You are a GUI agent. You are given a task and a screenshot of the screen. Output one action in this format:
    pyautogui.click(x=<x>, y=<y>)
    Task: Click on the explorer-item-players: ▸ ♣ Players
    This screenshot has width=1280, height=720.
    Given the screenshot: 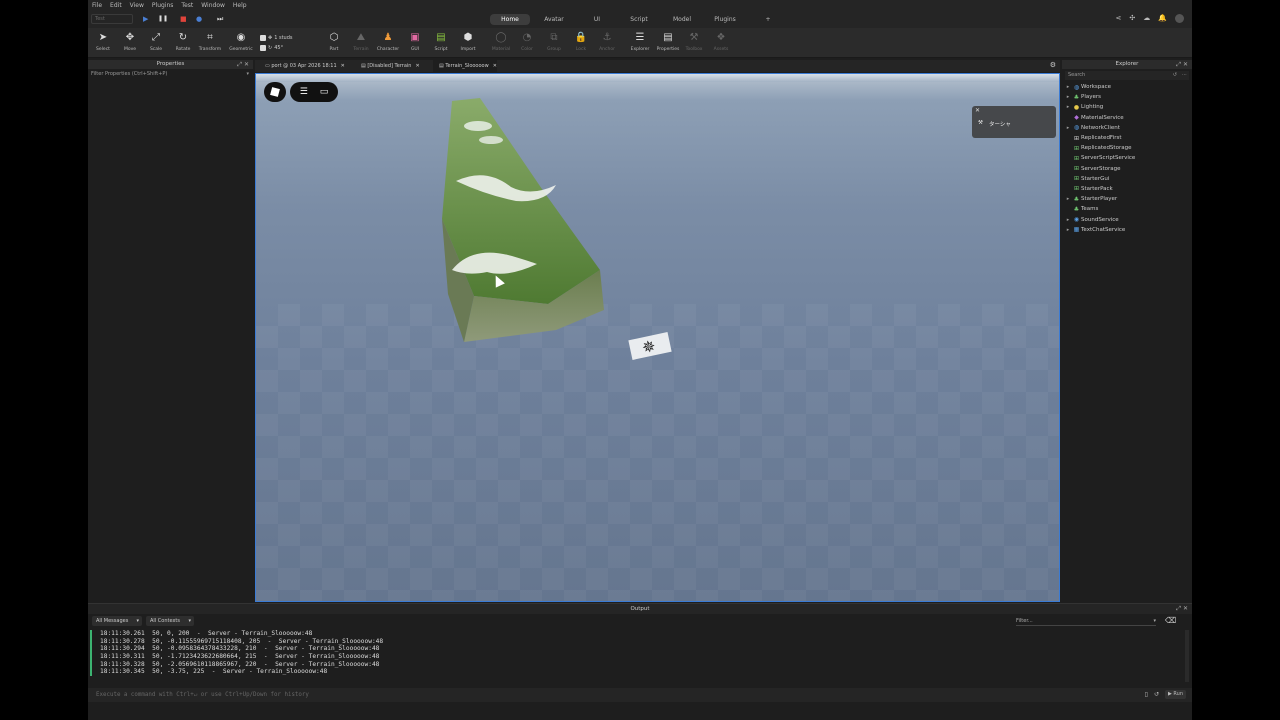 What is the action you would take?
    pyautogui.click(x=1128, y=97)
    